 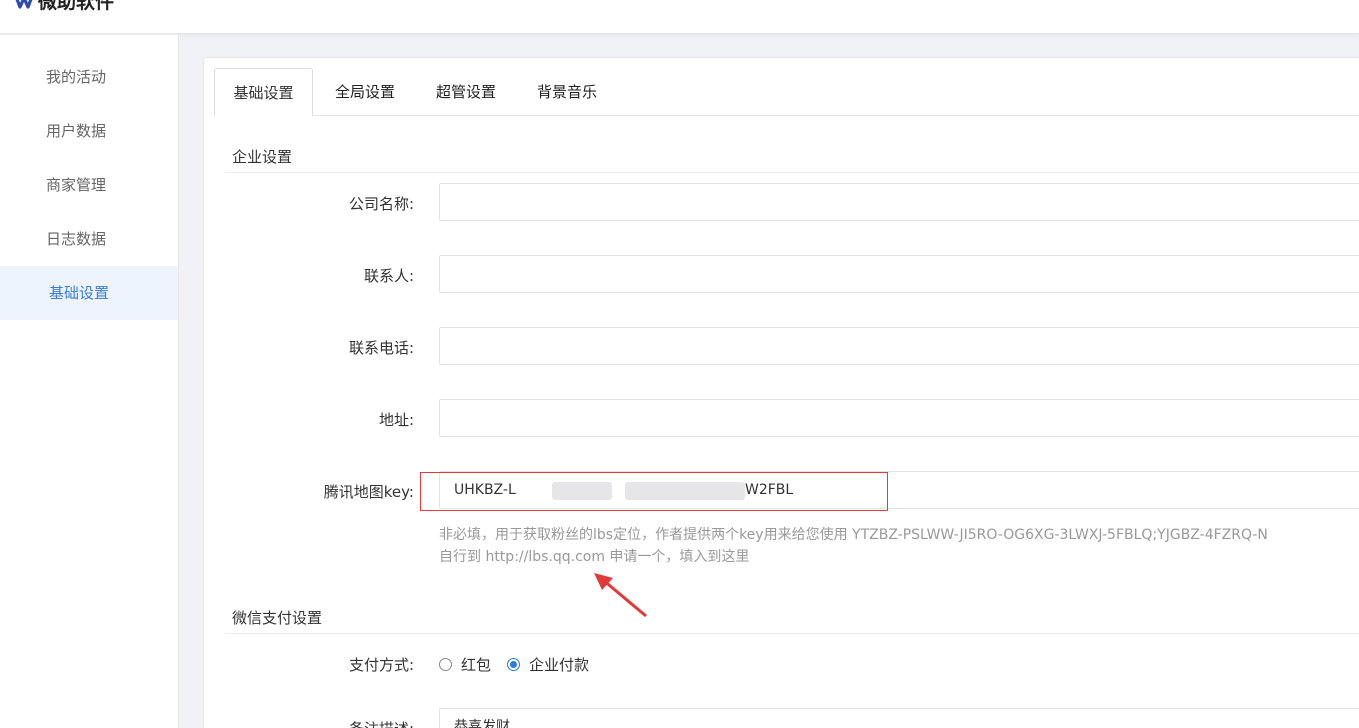 What do you see at coordinates (89, 77) in the screenshot?
I see `sidebar-item-activities: 我的活动` at bounding box center [89, 77].